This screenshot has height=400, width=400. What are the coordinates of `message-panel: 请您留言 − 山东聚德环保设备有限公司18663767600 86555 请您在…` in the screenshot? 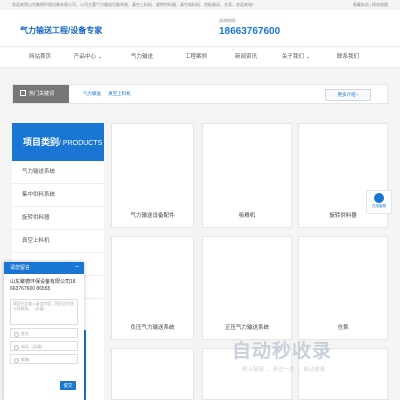 It's located at (44, 331).